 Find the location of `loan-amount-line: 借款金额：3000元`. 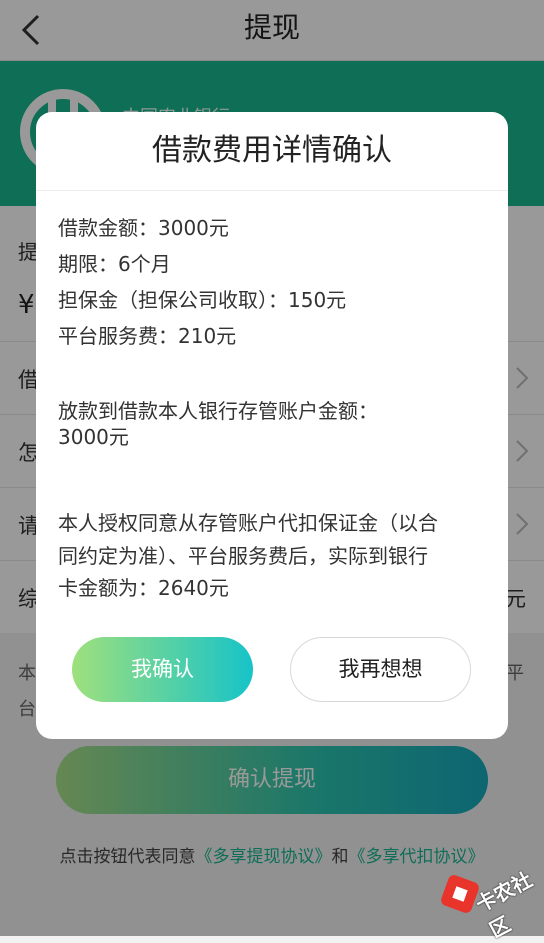

loan-amount-line: 借款金额：3000元 is located at coordinates (143, 228).